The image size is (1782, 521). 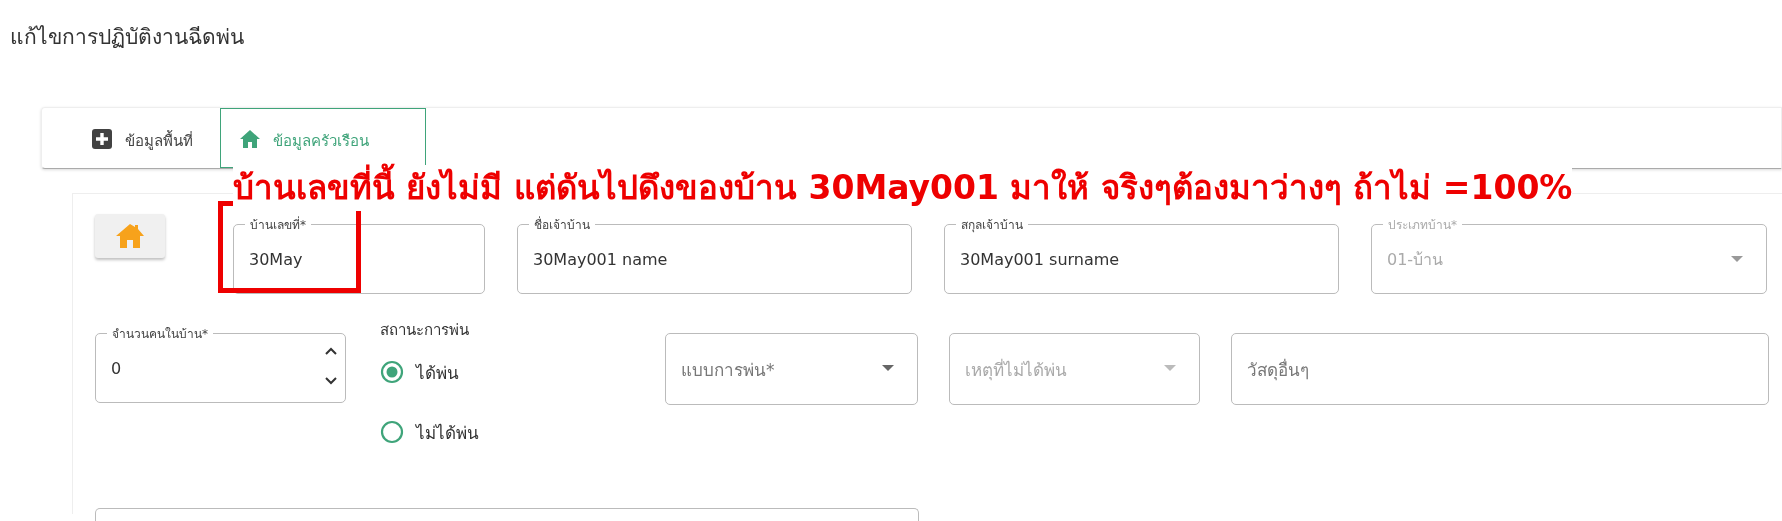 What do you see at coordinates (102, 139) in the screenshot?
I see `plus-icon` at bounding box center [102, 139].